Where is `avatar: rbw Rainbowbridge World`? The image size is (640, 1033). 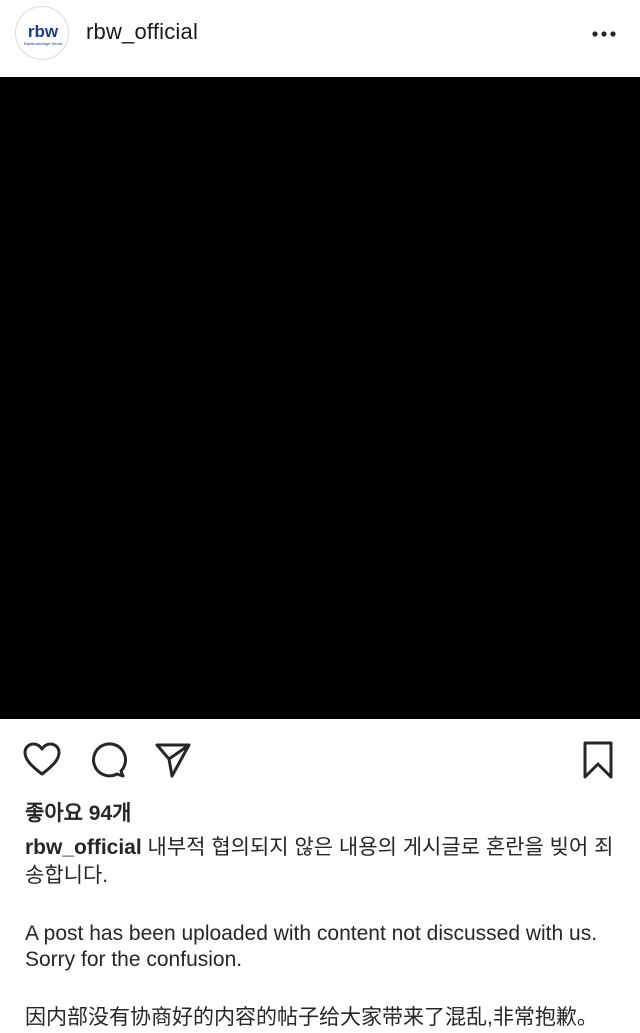 avatar: rbw Rainbowbridge World is located at coordinates (42, 33).